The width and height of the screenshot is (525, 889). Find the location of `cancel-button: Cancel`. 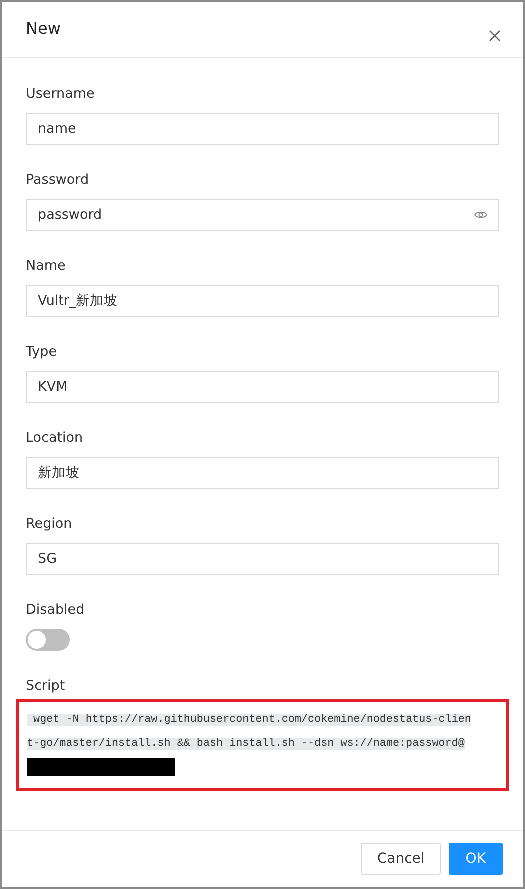

cancel-button: Cancel is located at coordinates (401, 859).